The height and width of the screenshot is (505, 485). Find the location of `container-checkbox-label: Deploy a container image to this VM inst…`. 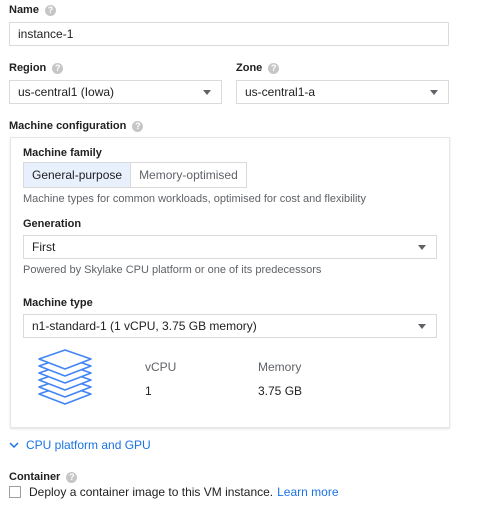

container-checkbox-label: Deploy a container image to this VM inst… is located at coordinates (151, 492).